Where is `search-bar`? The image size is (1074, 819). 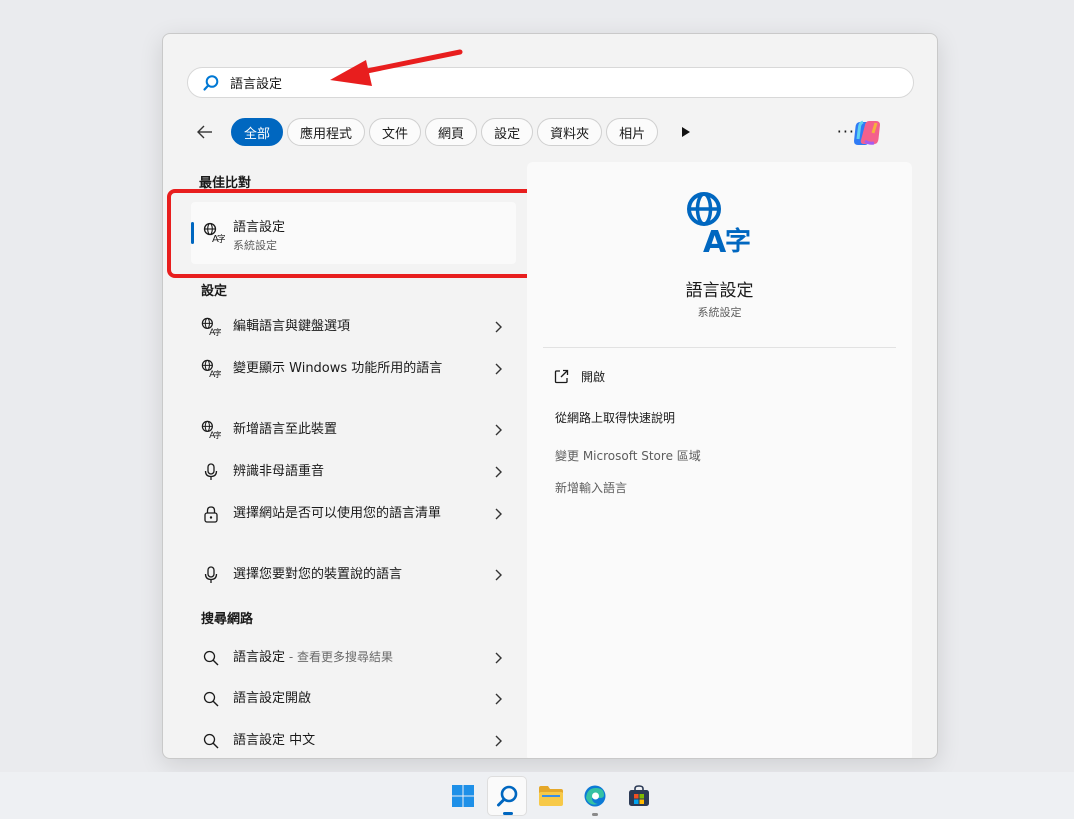
search-bar is located at coordinates (550, 82).